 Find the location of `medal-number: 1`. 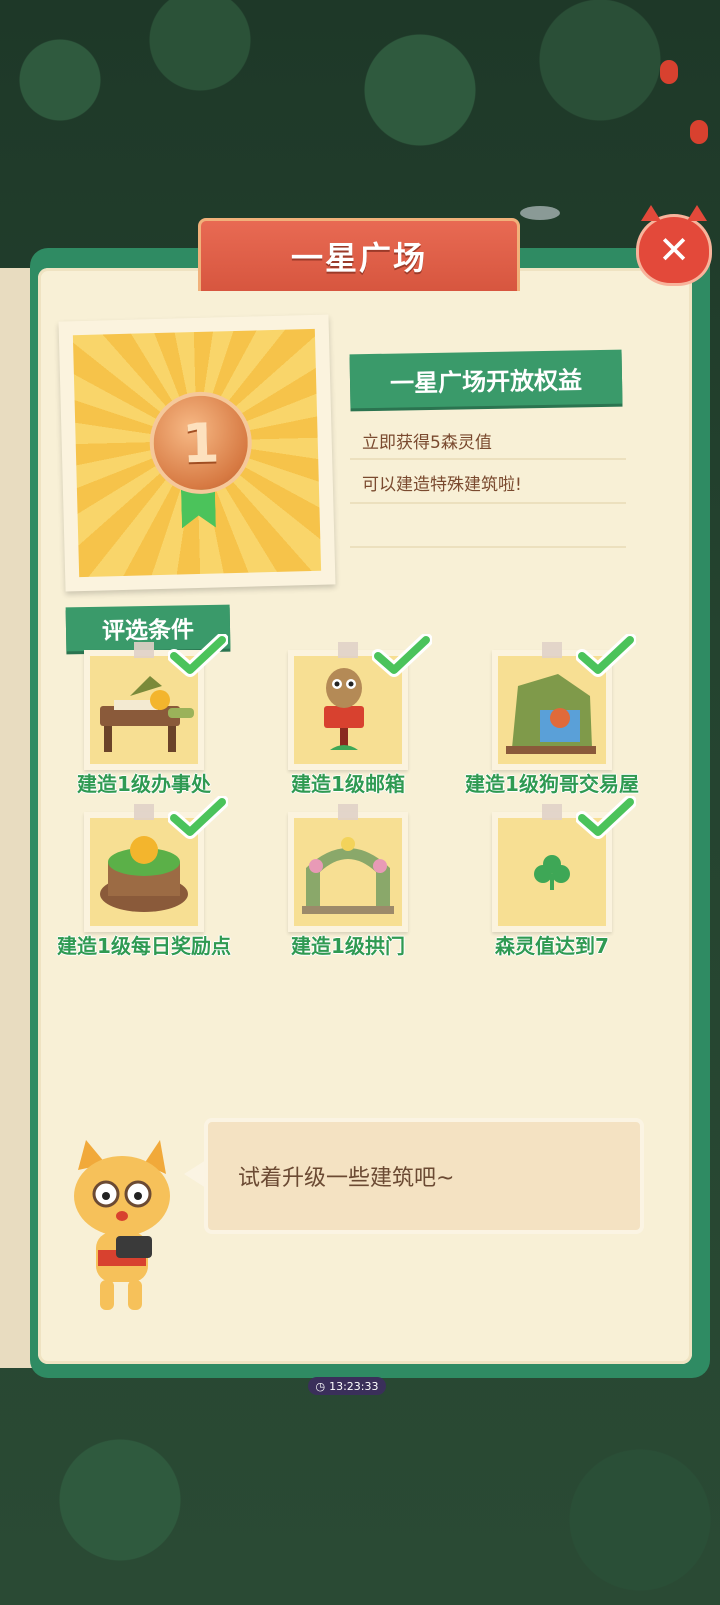

medal-number: 1 is located at coordinates (201, 442).